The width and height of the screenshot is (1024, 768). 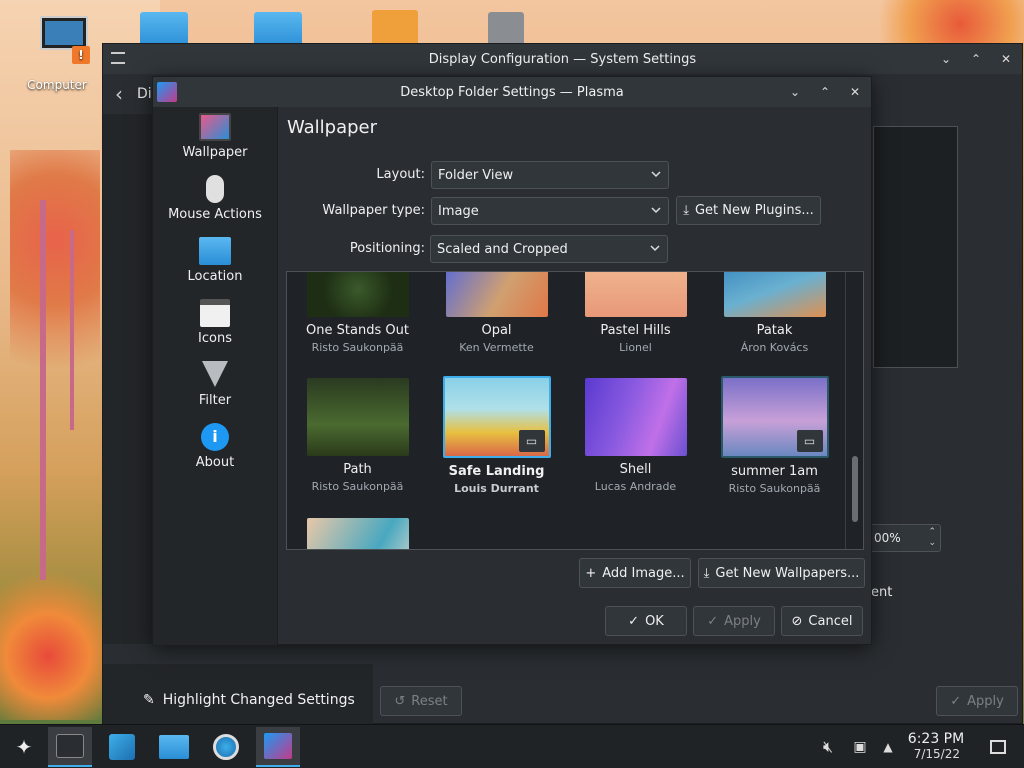 I want to click on settings-breadcrumb-fragment: Di, so click(x=144, y=94).